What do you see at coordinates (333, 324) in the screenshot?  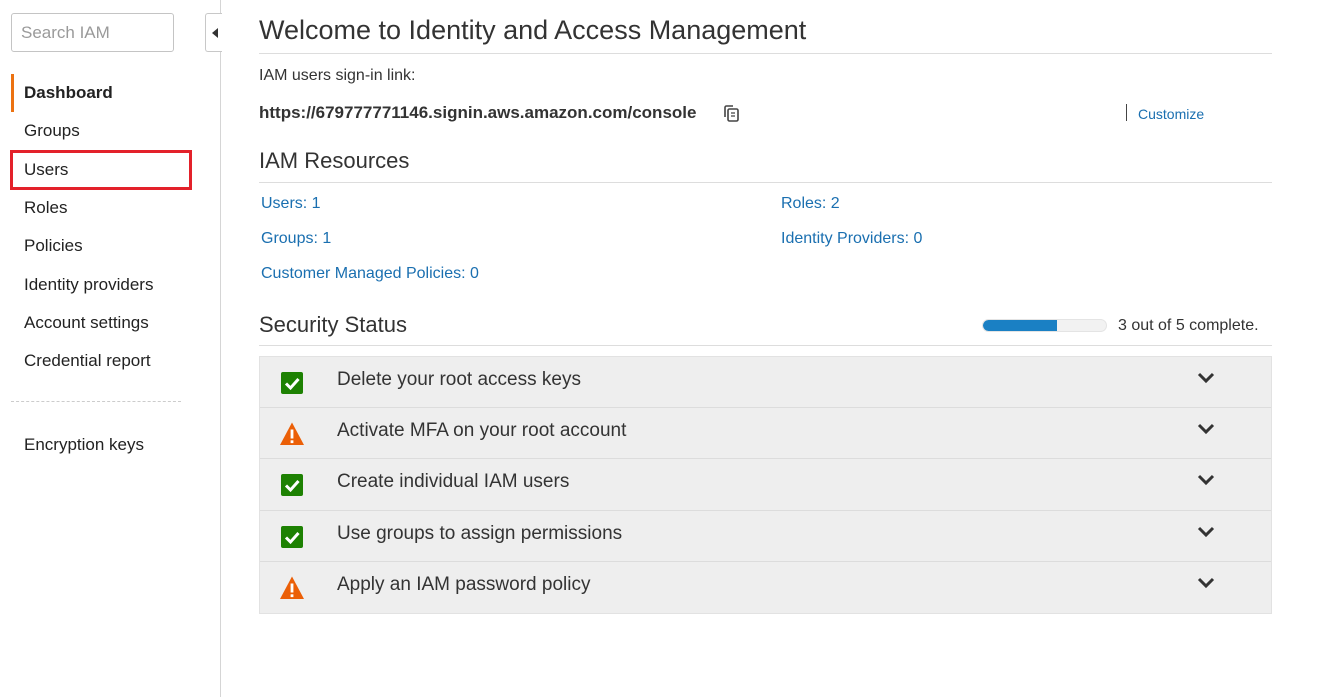 I see `security-status-title: Security Status` at bounding box center [333, 324].